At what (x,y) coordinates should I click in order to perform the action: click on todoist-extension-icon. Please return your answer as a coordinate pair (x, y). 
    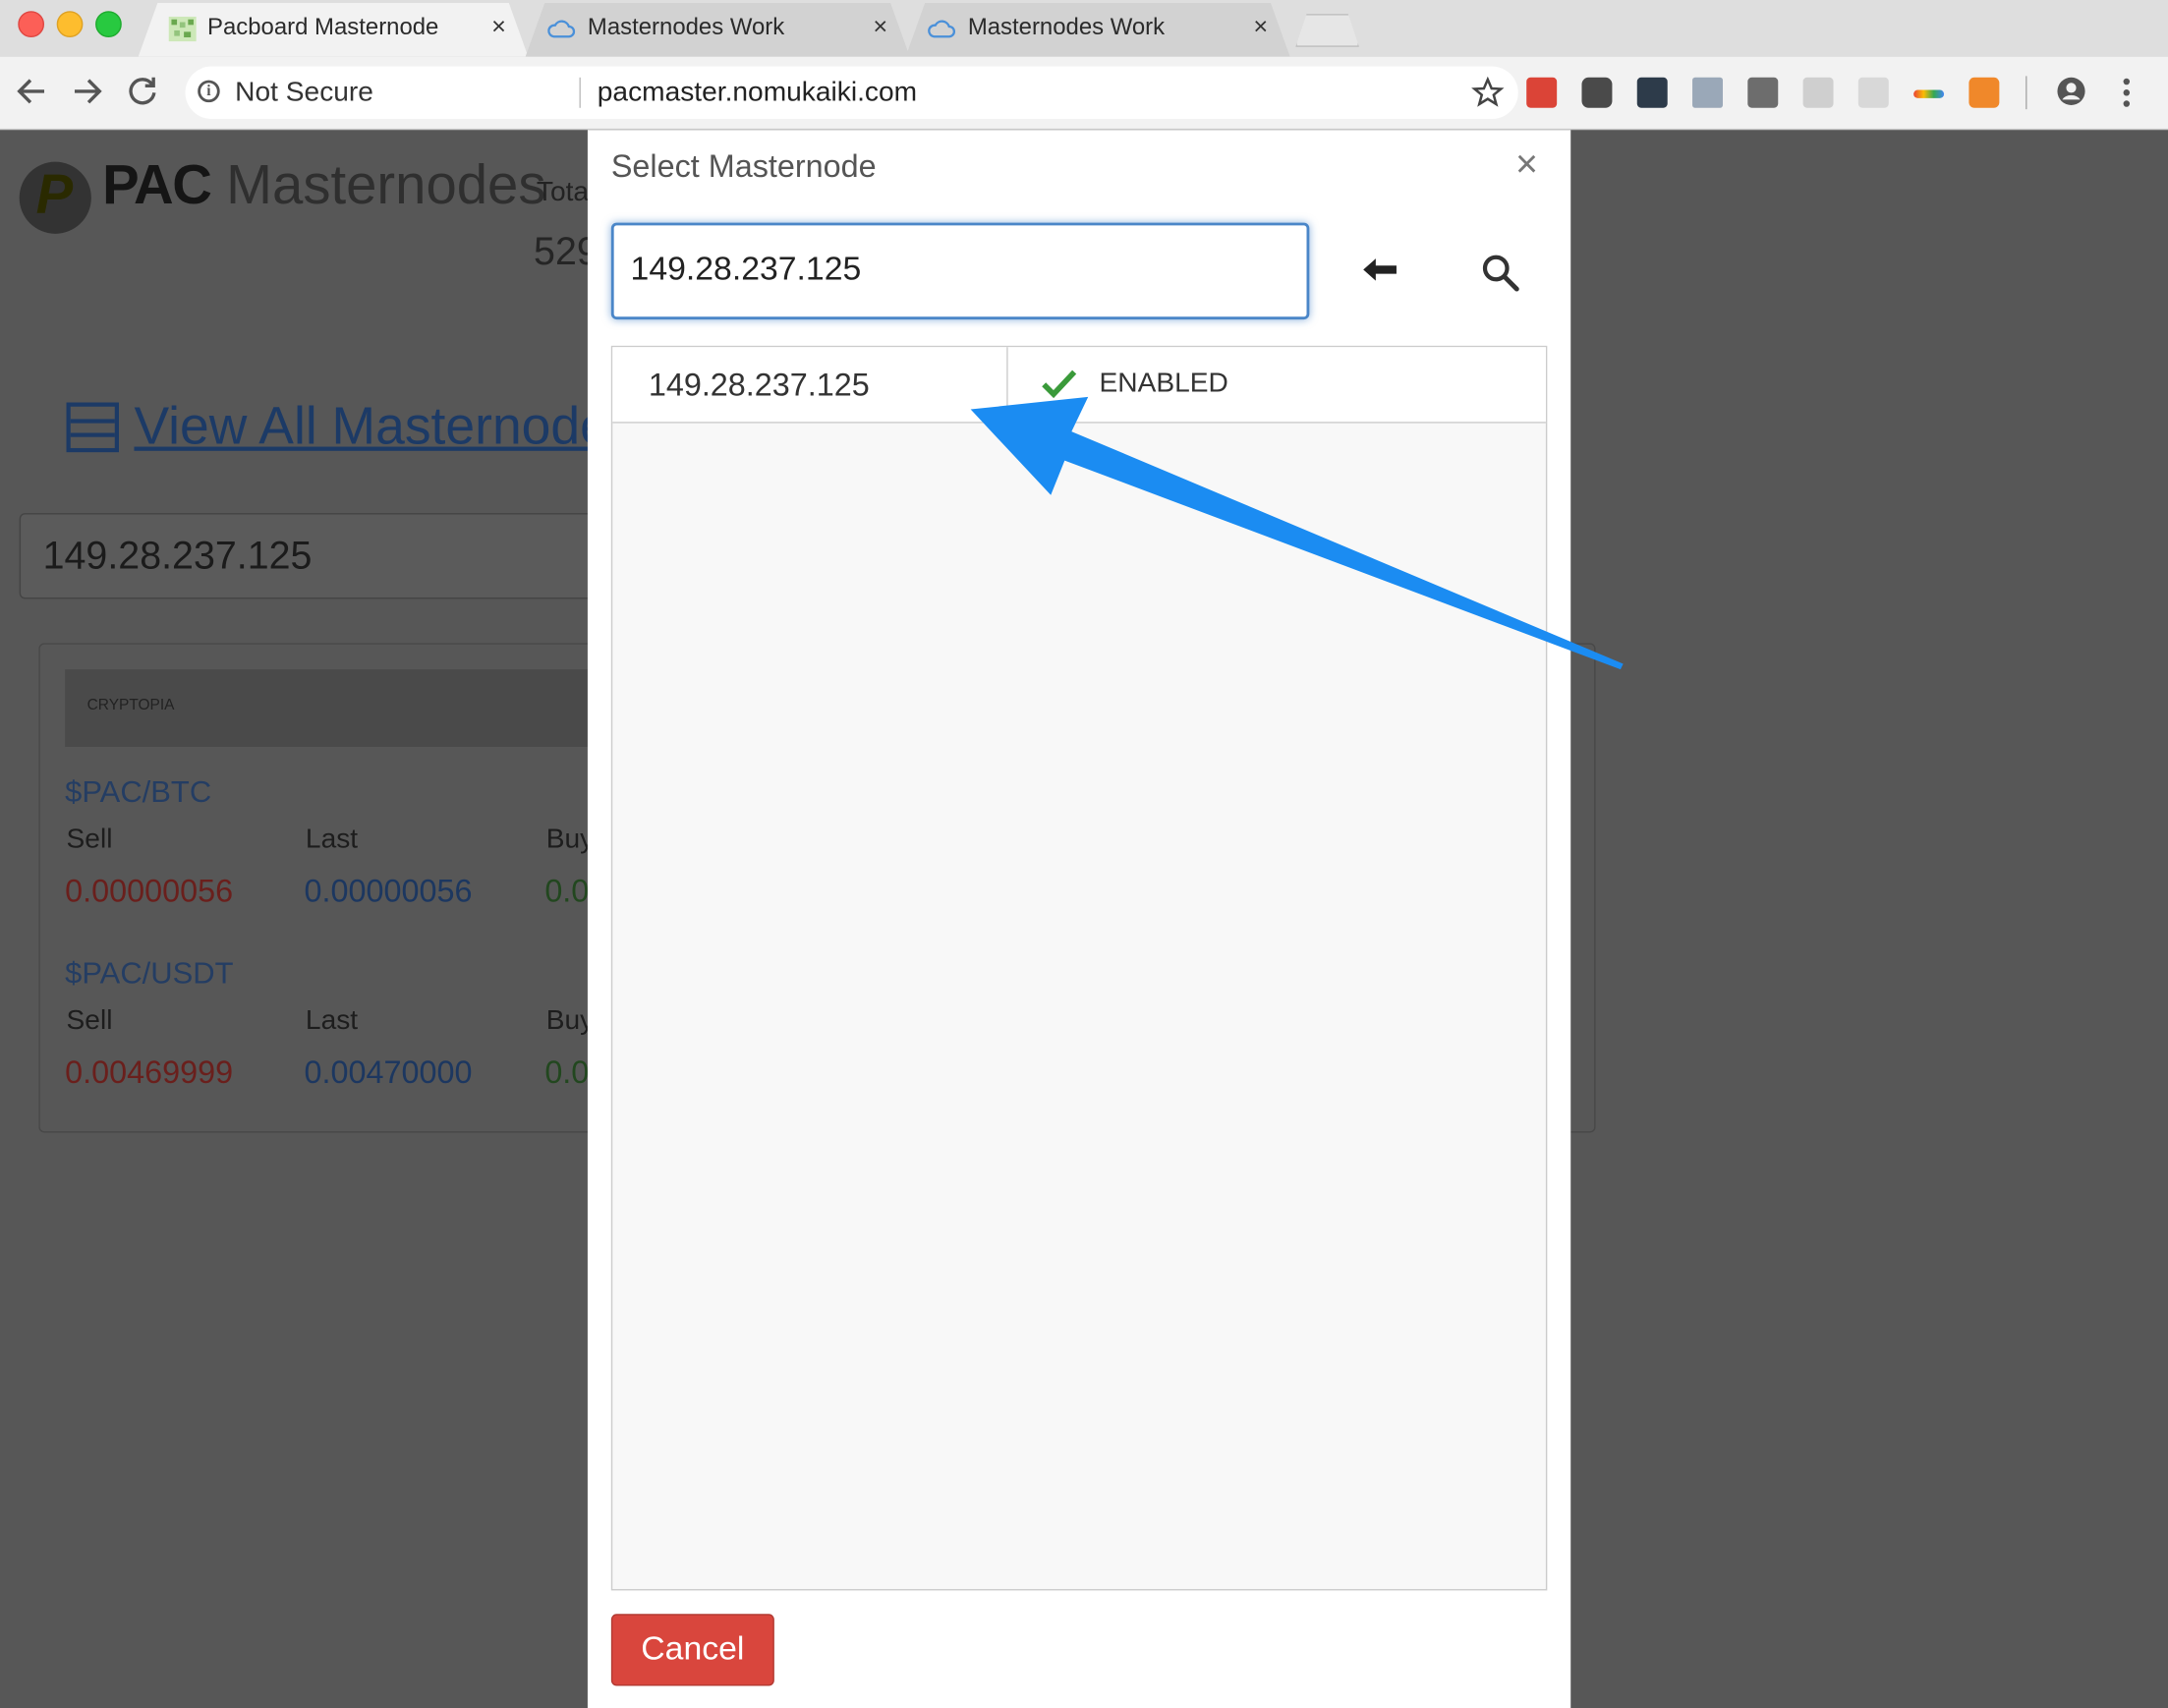
    Looking at the image, I should click on (1542, 92).